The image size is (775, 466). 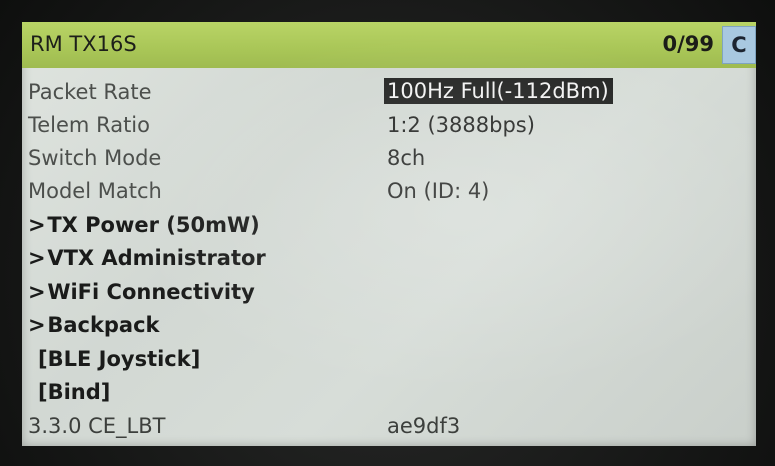 I want to click on menu-row-vtx-admin: > VTX Administrator, so click(x=389, y=258).